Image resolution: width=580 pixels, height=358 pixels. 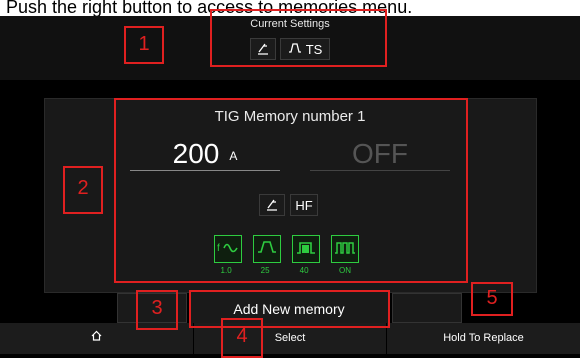 What do you see at coordinates (483, 338) in the screenshot?
I see `hold-to-replace-button: Hold To Replace` at bounding box center [483, 338].